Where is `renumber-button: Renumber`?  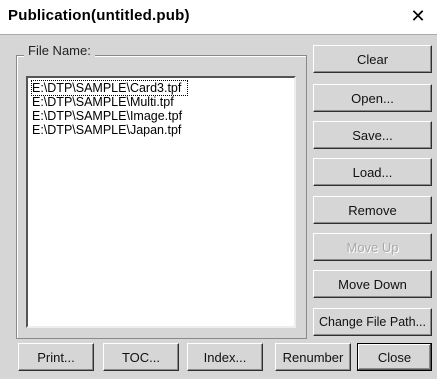
renumber-button: Renumber is located at coordinates (313, 357).